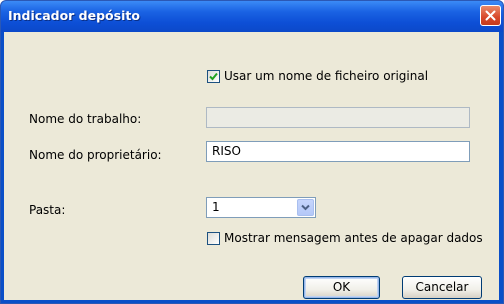  What do you see at coordinates (216, 207) in the screenshot?
I see `folder-select-value: 1` at bounding box center [216, 207].